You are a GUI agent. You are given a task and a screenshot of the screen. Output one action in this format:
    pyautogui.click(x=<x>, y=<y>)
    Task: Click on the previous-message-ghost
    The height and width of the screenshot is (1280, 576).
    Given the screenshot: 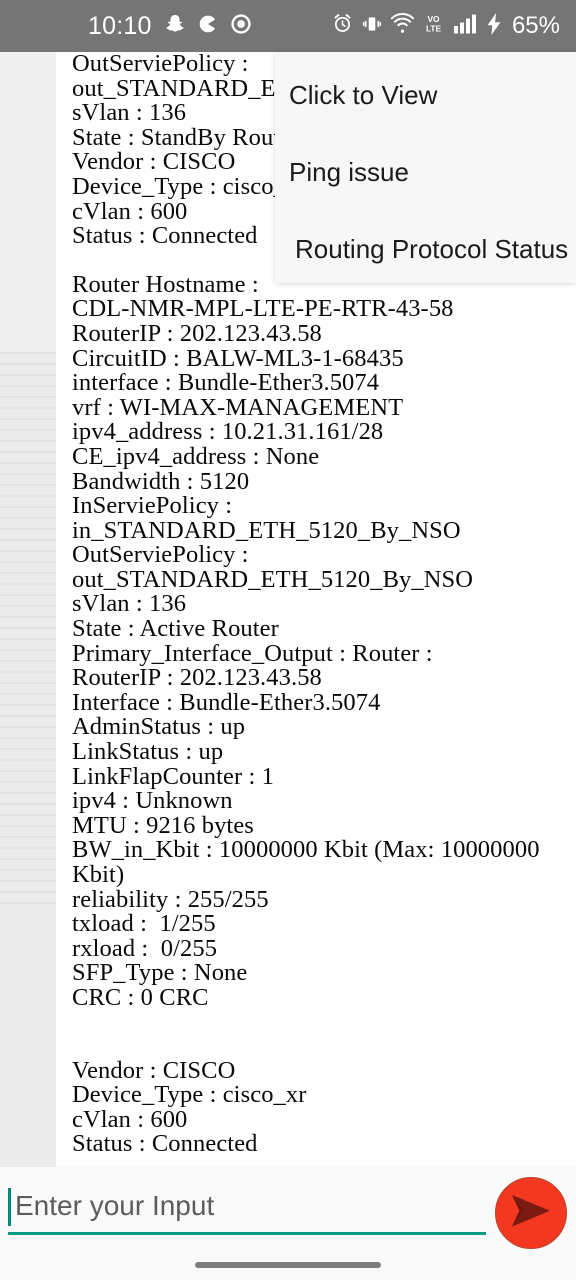 What is the action you would take?
    pyautogui.click(x=29, y=632)
    